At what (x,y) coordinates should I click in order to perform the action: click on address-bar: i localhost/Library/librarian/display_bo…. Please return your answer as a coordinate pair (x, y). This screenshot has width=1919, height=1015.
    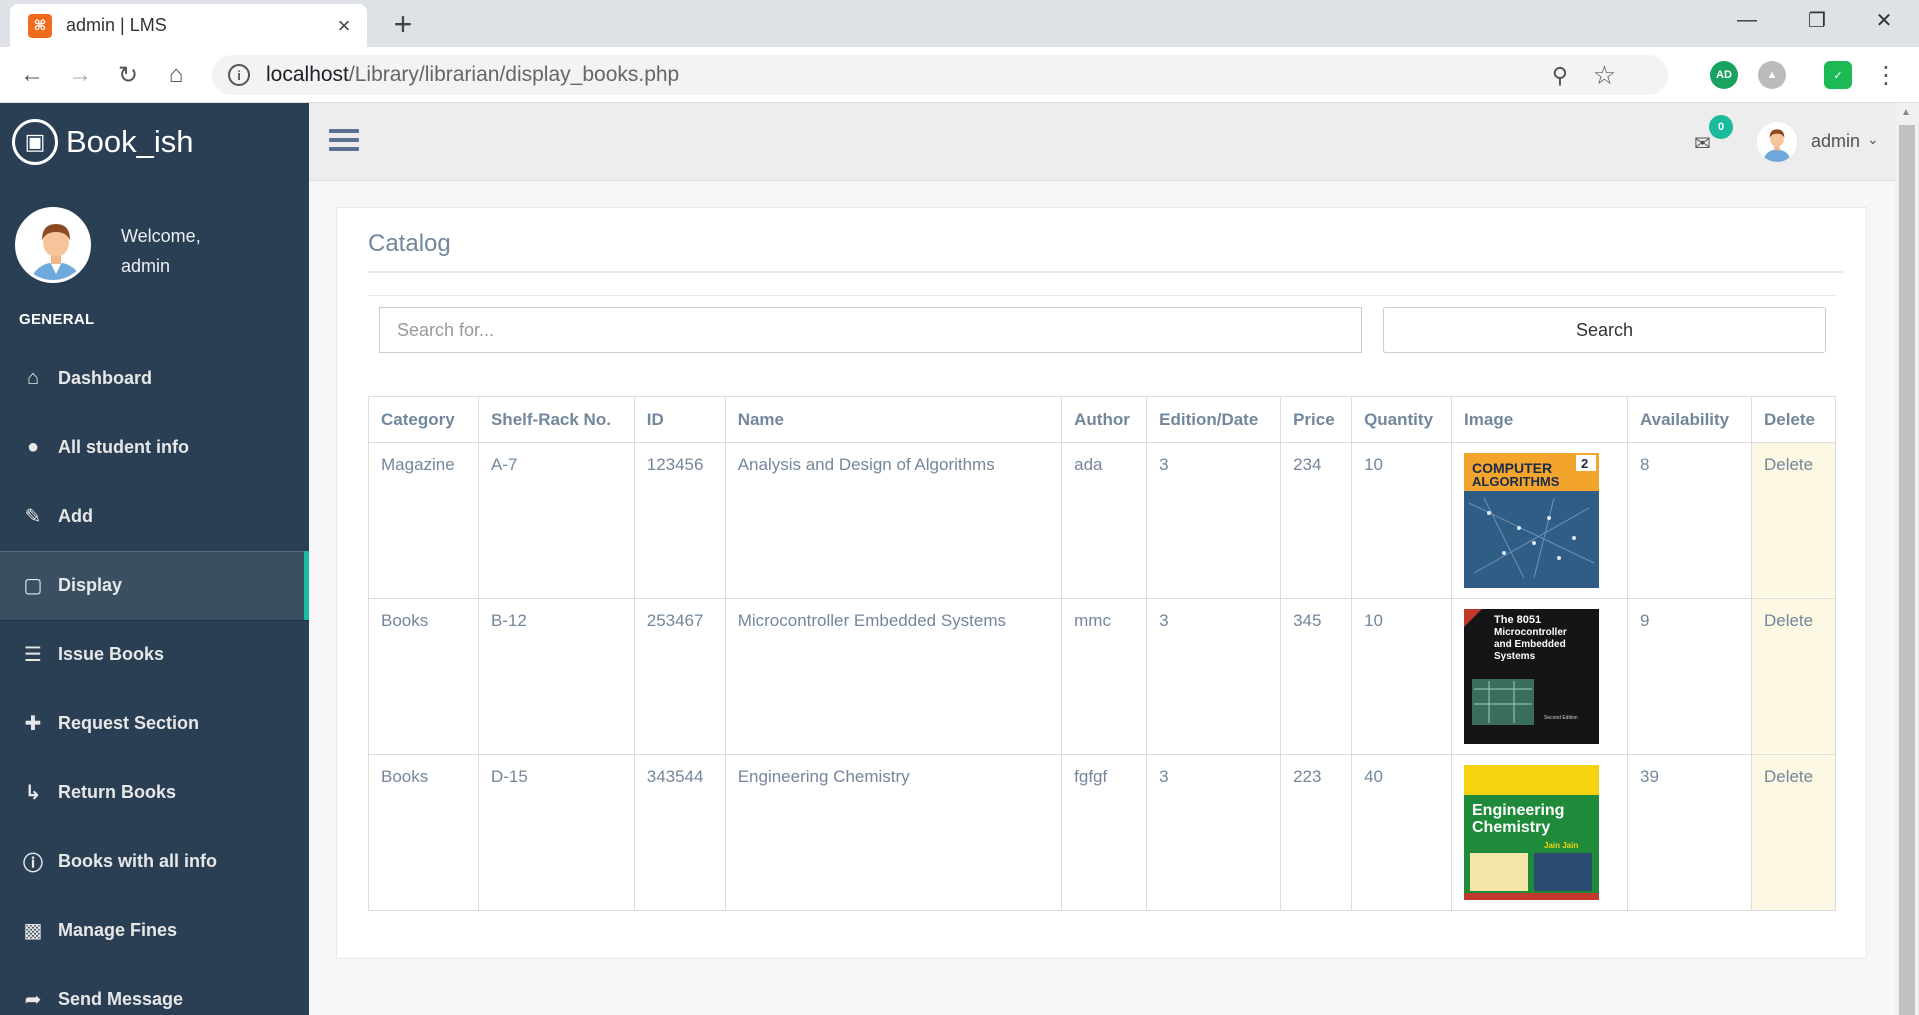
    Looking at the image, I should click on (940, 75).